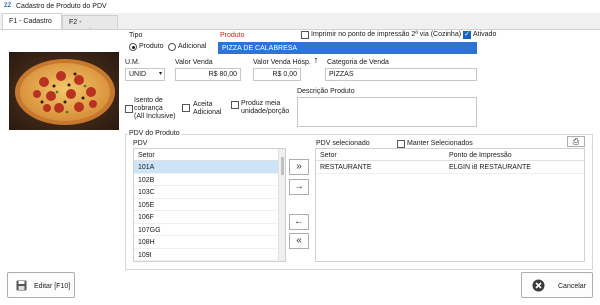  What do you see at coordinates (146, 242) in the screenshot?
I see `pdv-setor: 108H` at bounding box center [146, 242].